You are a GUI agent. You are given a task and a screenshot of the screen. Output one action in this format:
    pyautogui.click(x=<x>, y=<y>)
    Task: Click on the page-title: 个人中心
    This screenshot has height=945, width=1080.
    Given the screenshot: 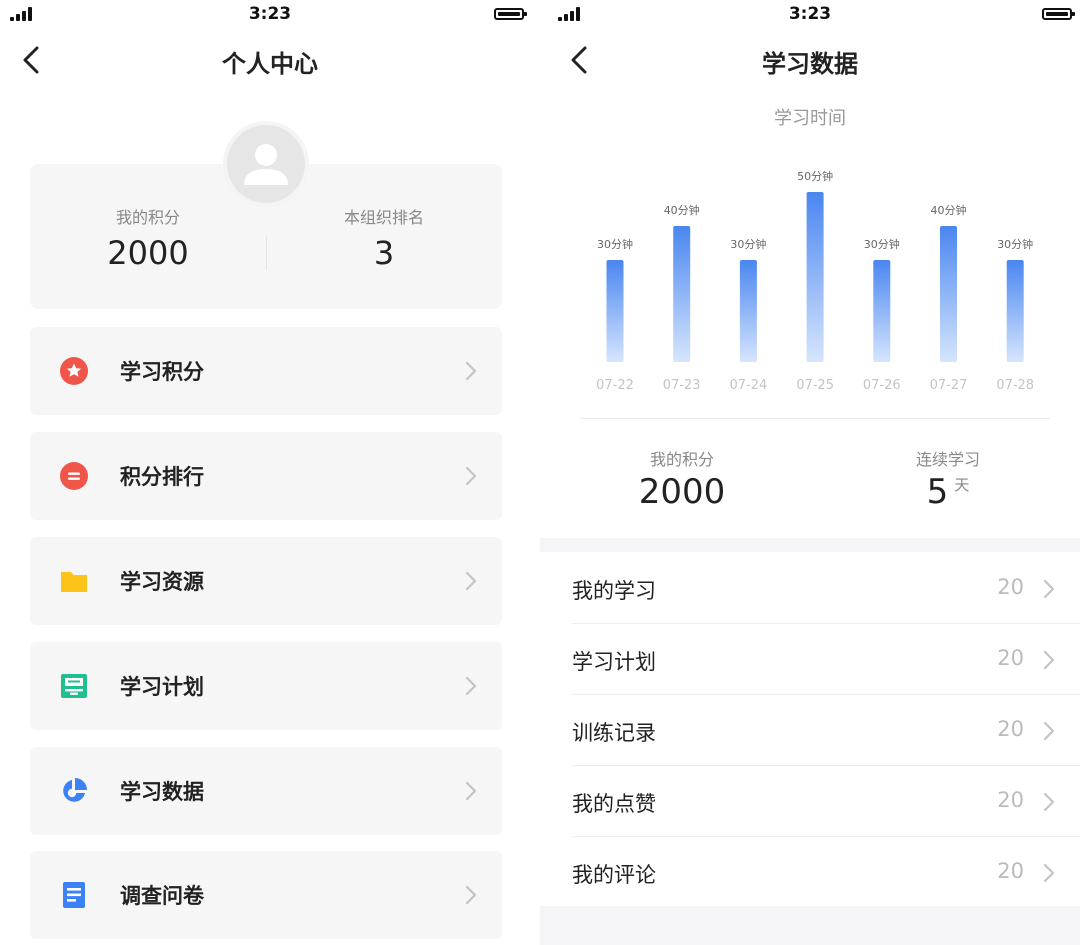 What is the action you would take?
    pyautogui.click(x=270, y=64)
    